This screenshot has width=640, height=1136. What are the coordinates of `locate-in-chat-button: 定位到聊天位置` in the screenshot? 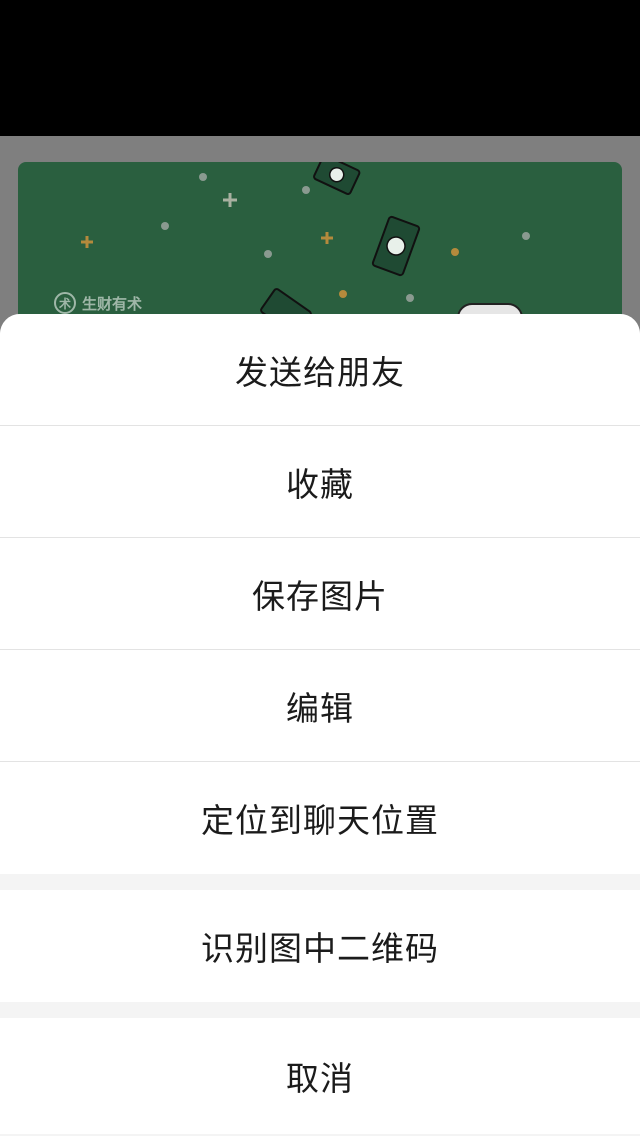 It's located at (320, 818).